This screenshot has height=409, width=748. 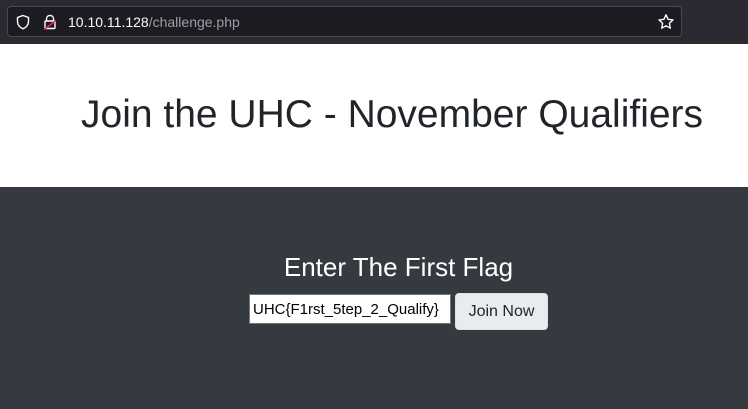 What do you see at coordinates (50, 22) in the screenshot?
I see `lock-warning-icon` at bounding box center [50, 22].